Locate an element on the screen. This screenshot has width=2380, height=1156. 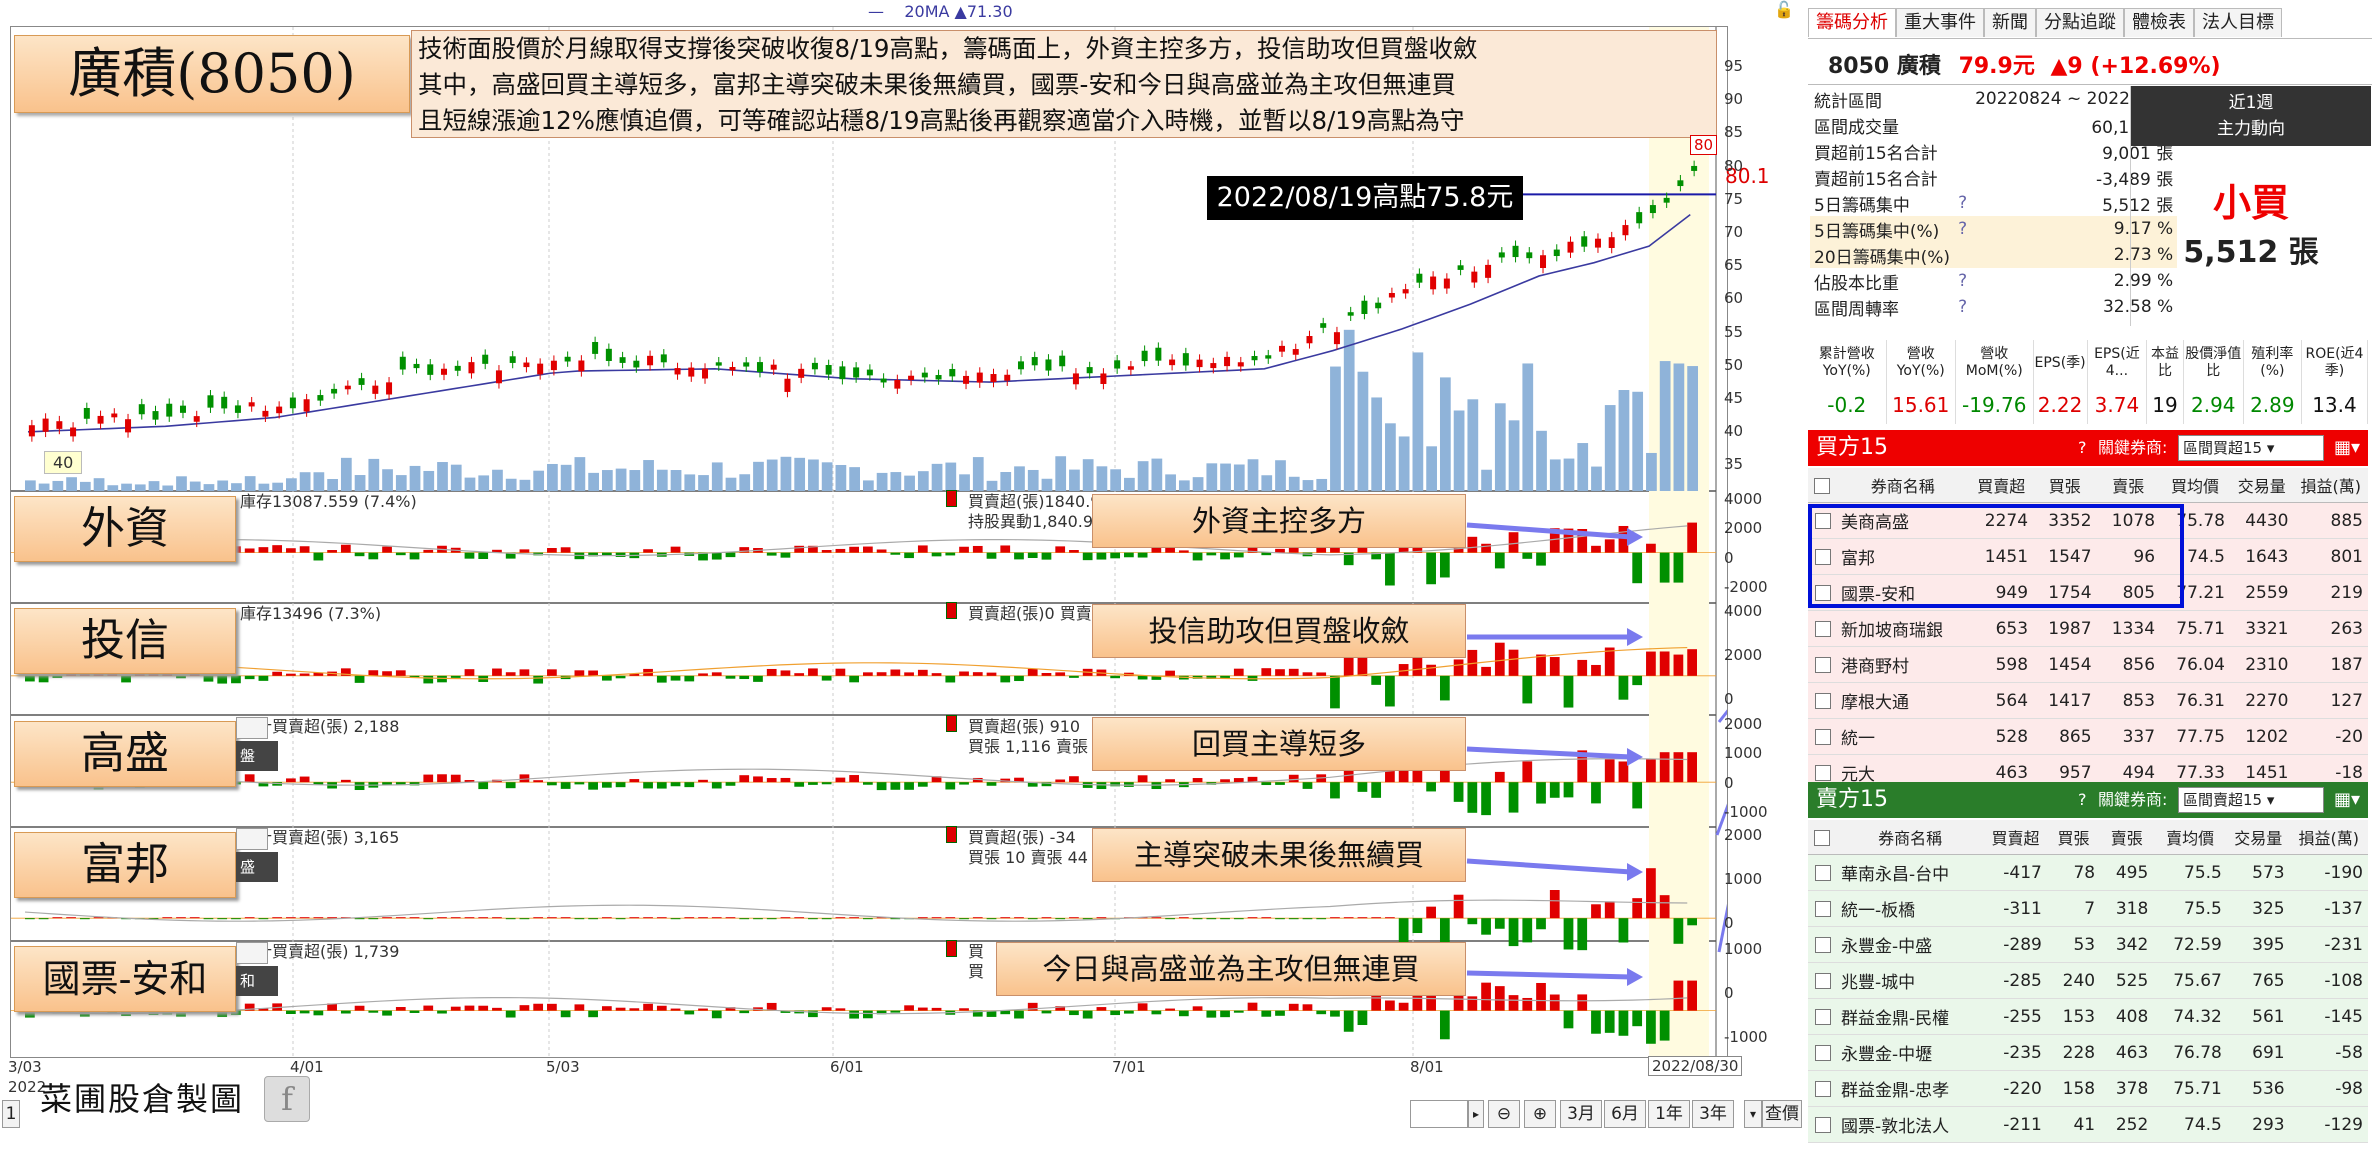
broker-row: 群益金鼎-忠孝 -220 158 378 75.71 536 -98 is located at coordinates (2088, 1088).